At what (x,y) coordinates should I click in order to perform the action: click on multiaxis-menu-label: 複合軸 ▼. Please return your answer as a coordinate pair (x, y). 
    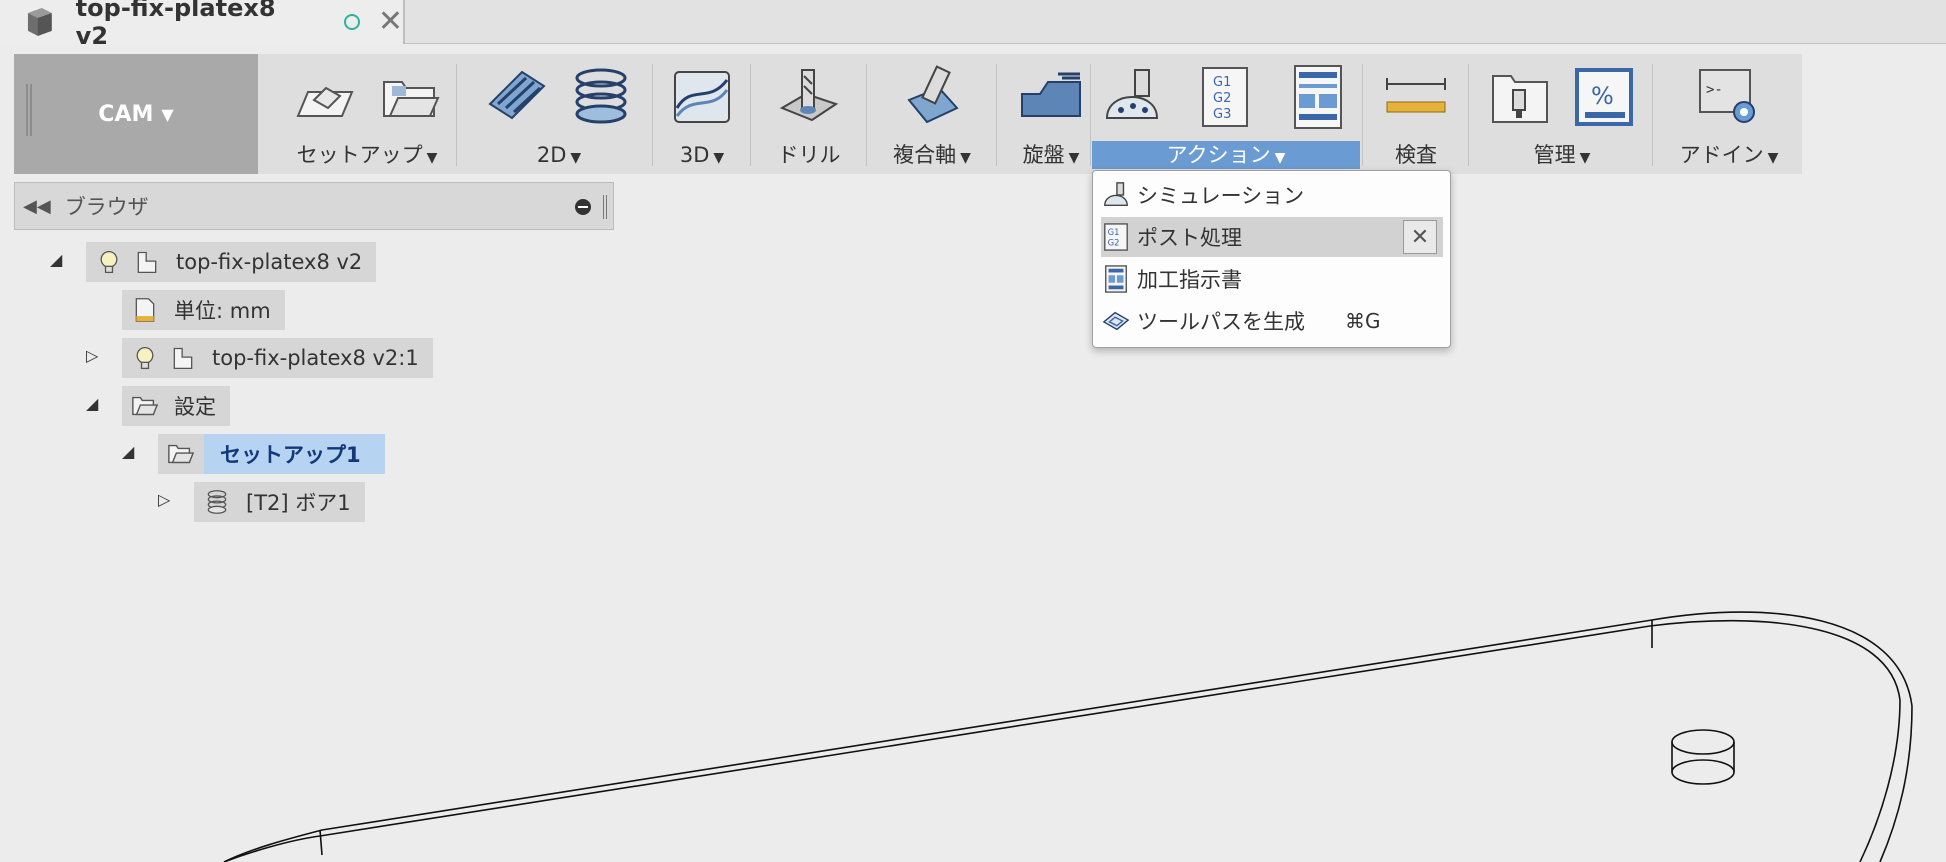
    Looking at the image, I should click on (932, 155).